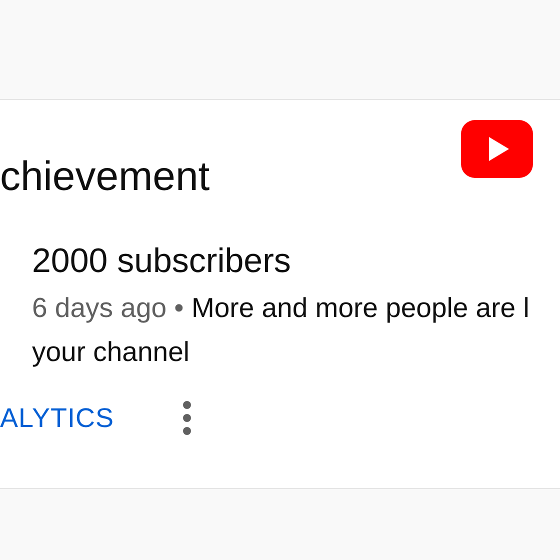 This screenshot has height=560, width=560. I want to click on notification-message: 6 days ago • More and more people are l your channel, so click(281, 330).